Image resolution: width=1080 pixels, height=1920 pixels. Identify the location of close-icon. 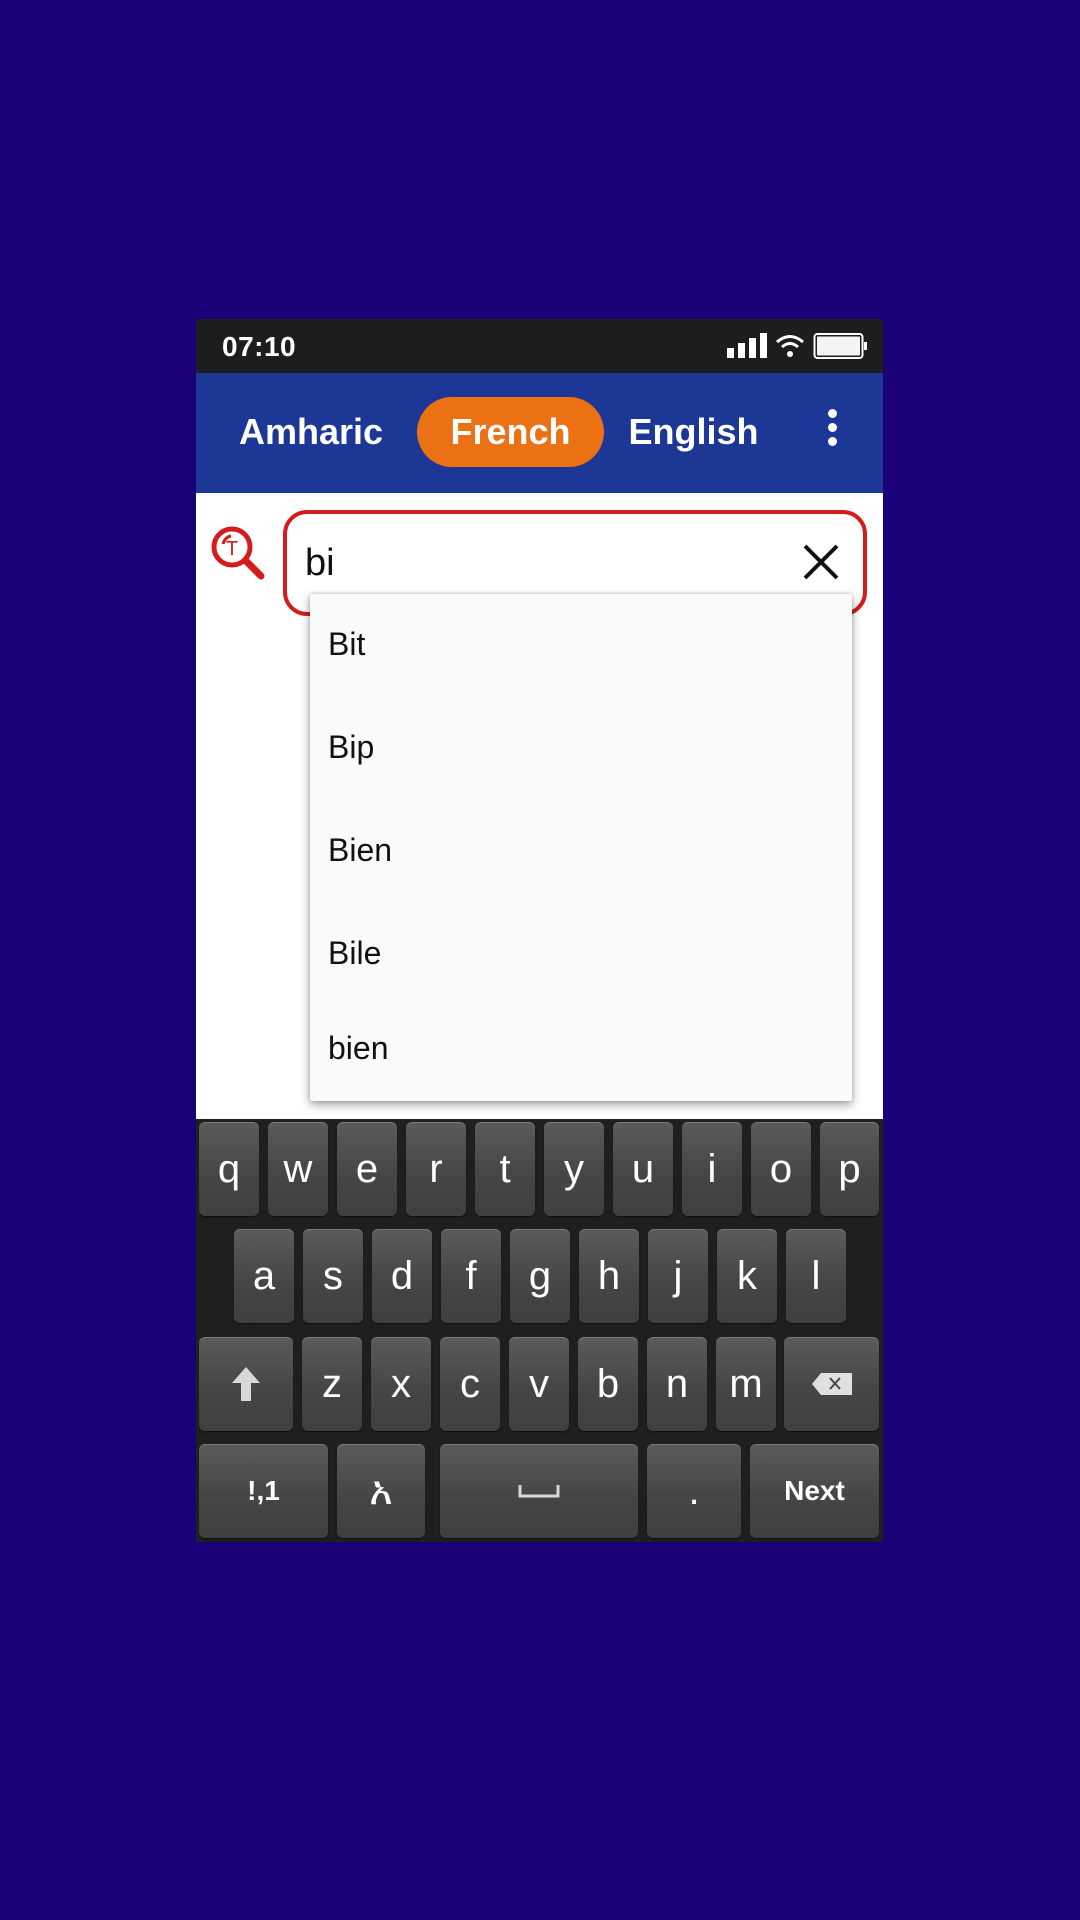
(821, 562).